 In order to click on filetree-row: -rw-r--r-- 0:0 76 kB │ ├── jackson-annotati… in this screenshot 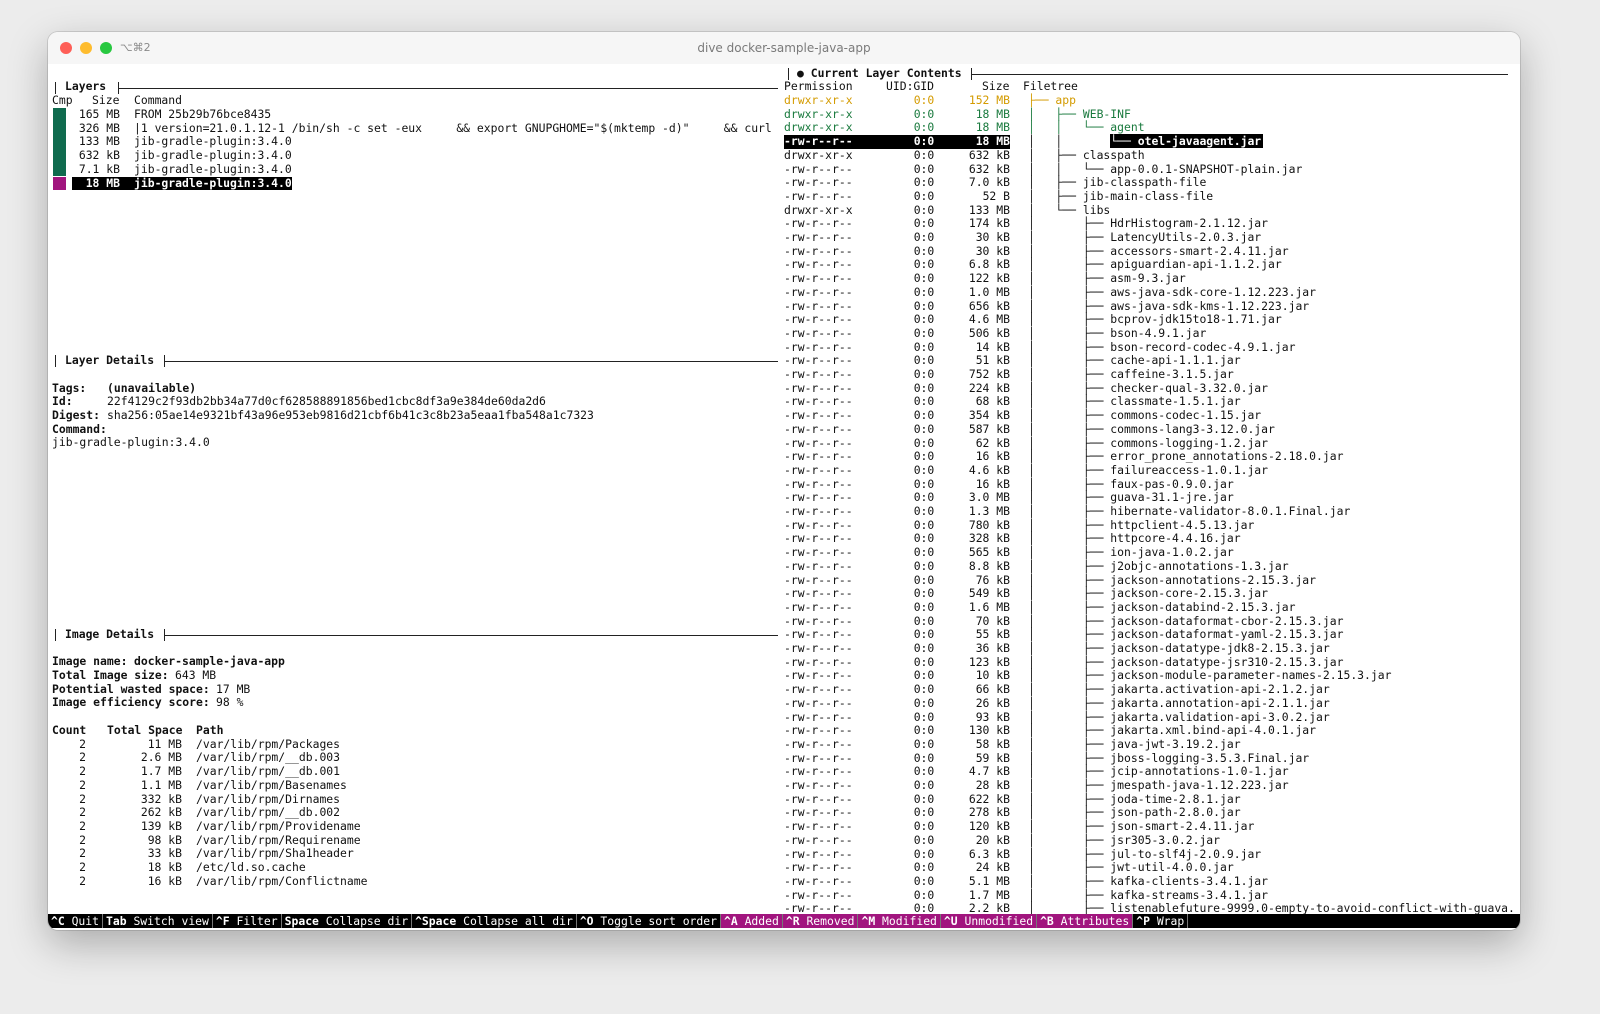, I will do `click(784, 580)`.